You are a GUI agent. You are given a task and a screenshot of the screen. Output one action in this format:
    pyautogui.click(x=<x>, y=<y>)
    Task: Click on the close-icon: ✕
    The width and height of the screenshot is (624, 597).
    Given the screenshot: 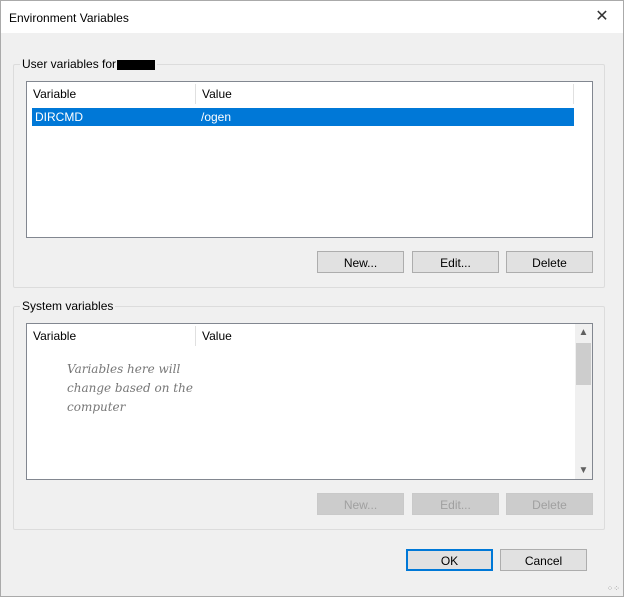 What is the action you would take?
    pyautogui.click(x=602, y=17)
    